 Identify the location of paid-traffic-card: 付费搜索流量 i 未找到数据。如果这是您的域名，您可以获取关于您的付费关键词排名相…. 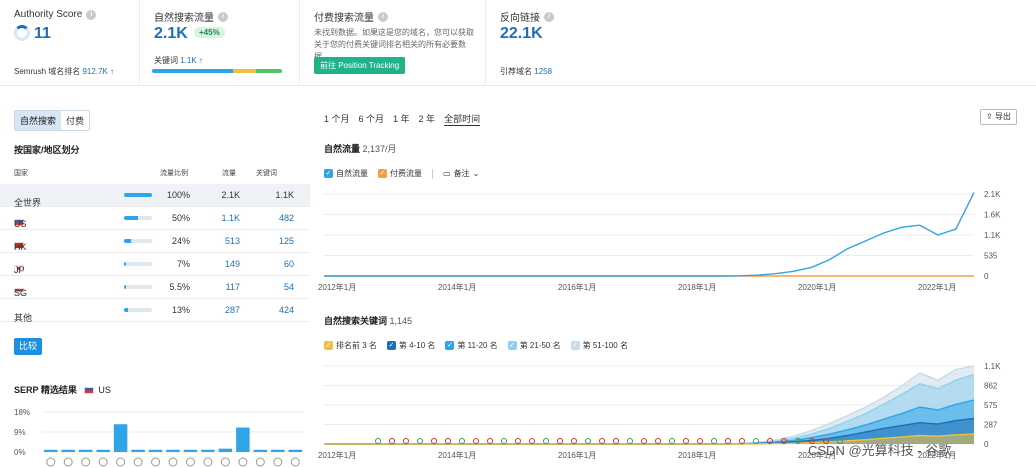
(393, 43).